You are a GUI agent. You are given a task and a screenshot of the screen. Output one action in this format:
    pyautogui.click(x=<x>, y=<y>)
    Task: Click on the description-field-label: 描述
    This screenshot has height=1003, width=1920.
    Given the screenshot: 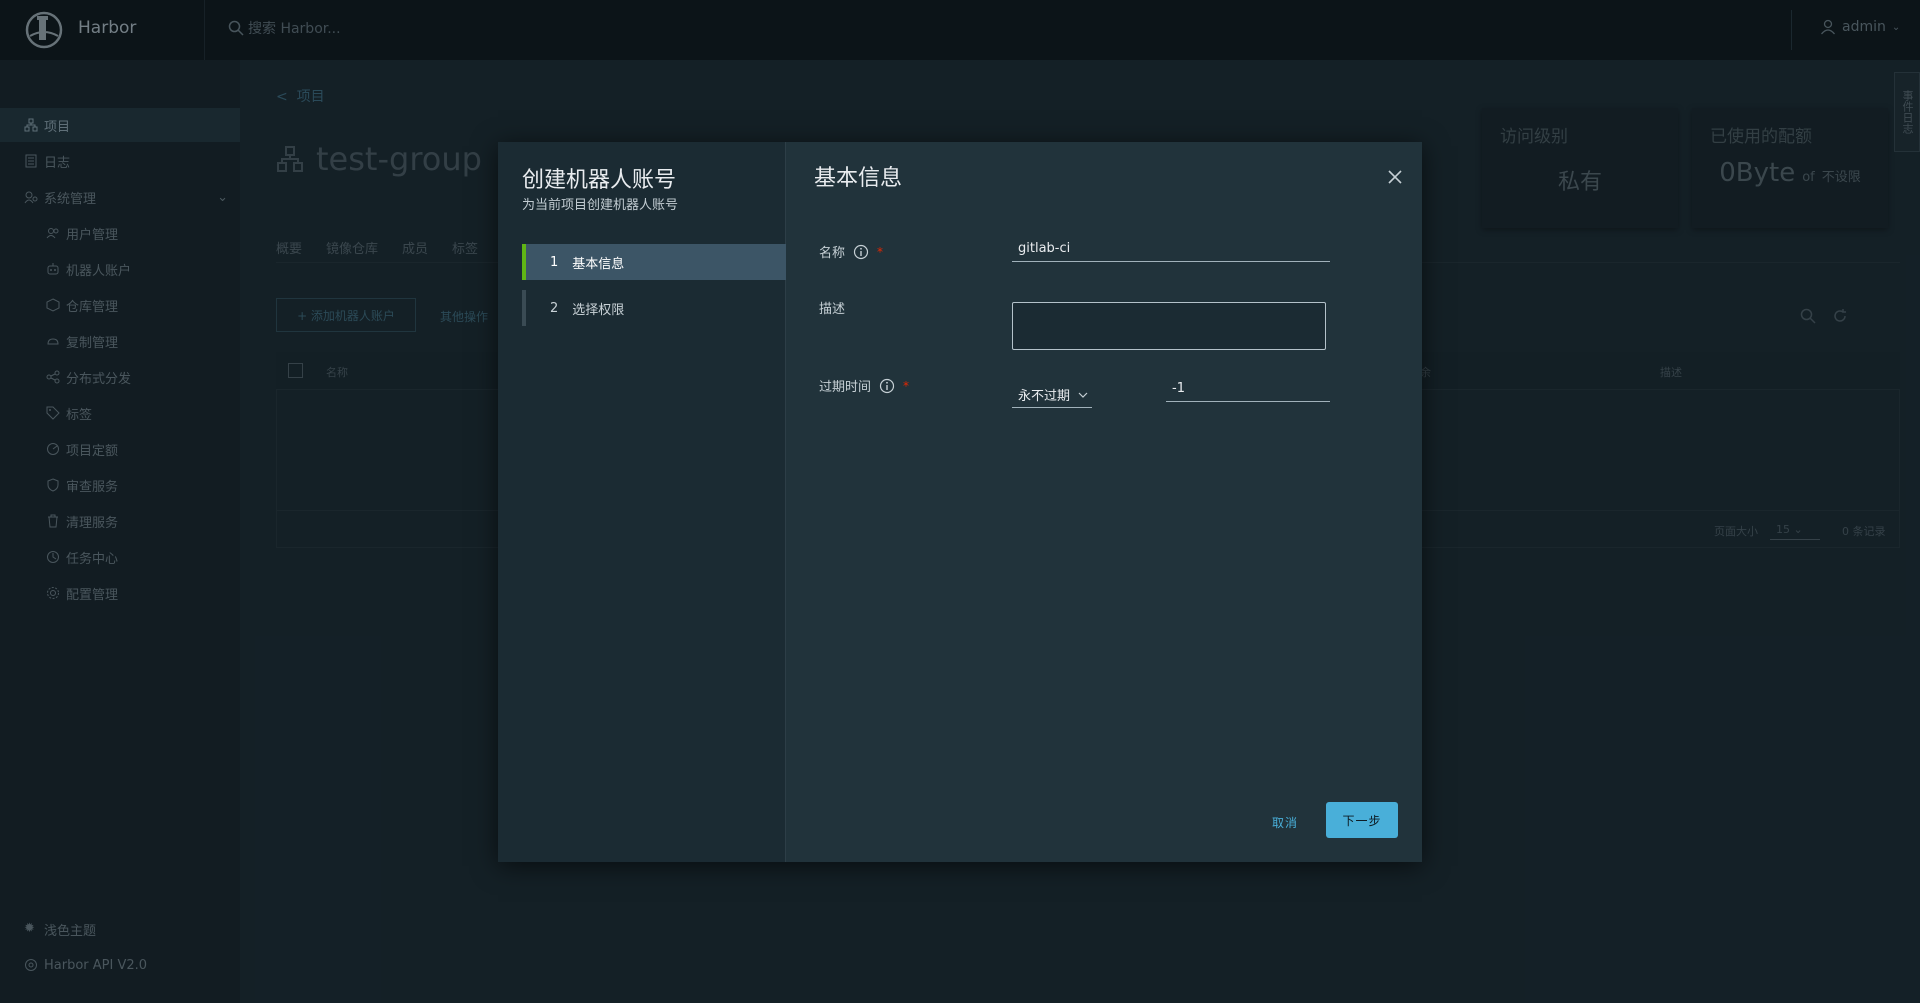 What is the action you would take?
    pyautogui.click(x=832, y=307)
    